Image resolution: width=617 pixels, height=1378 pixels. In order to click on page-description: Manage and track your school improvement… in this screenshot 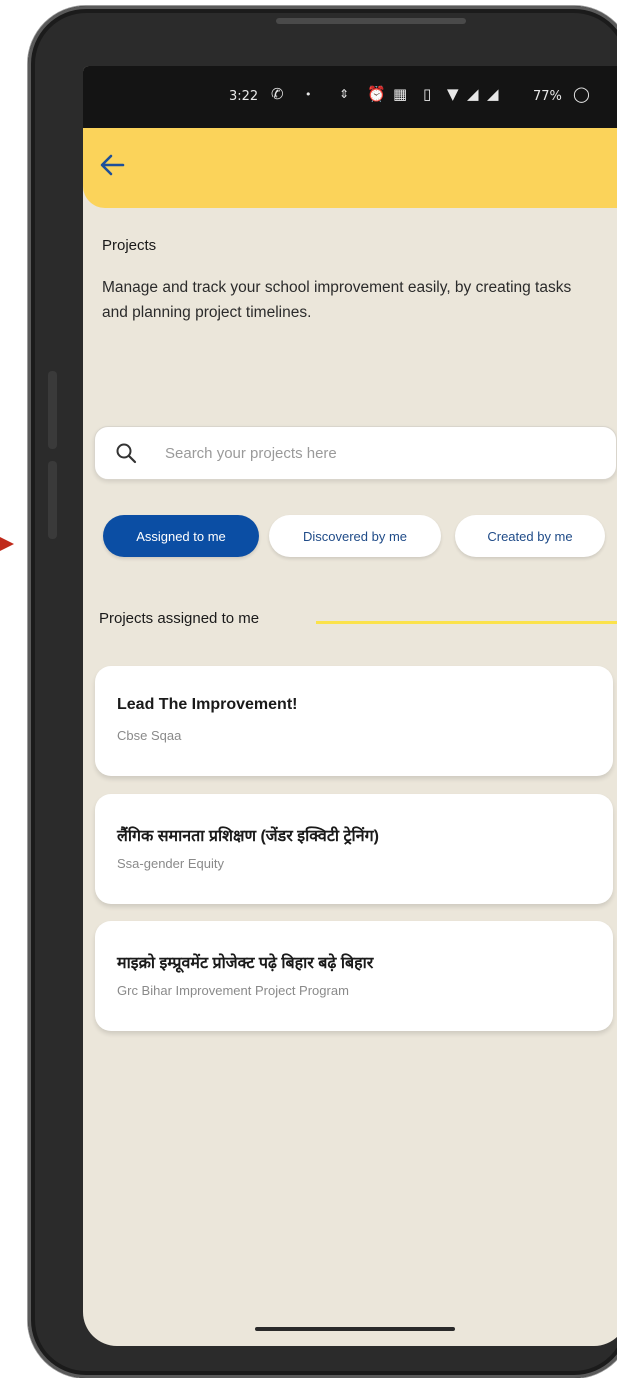, I will do `click(337, 300)`.